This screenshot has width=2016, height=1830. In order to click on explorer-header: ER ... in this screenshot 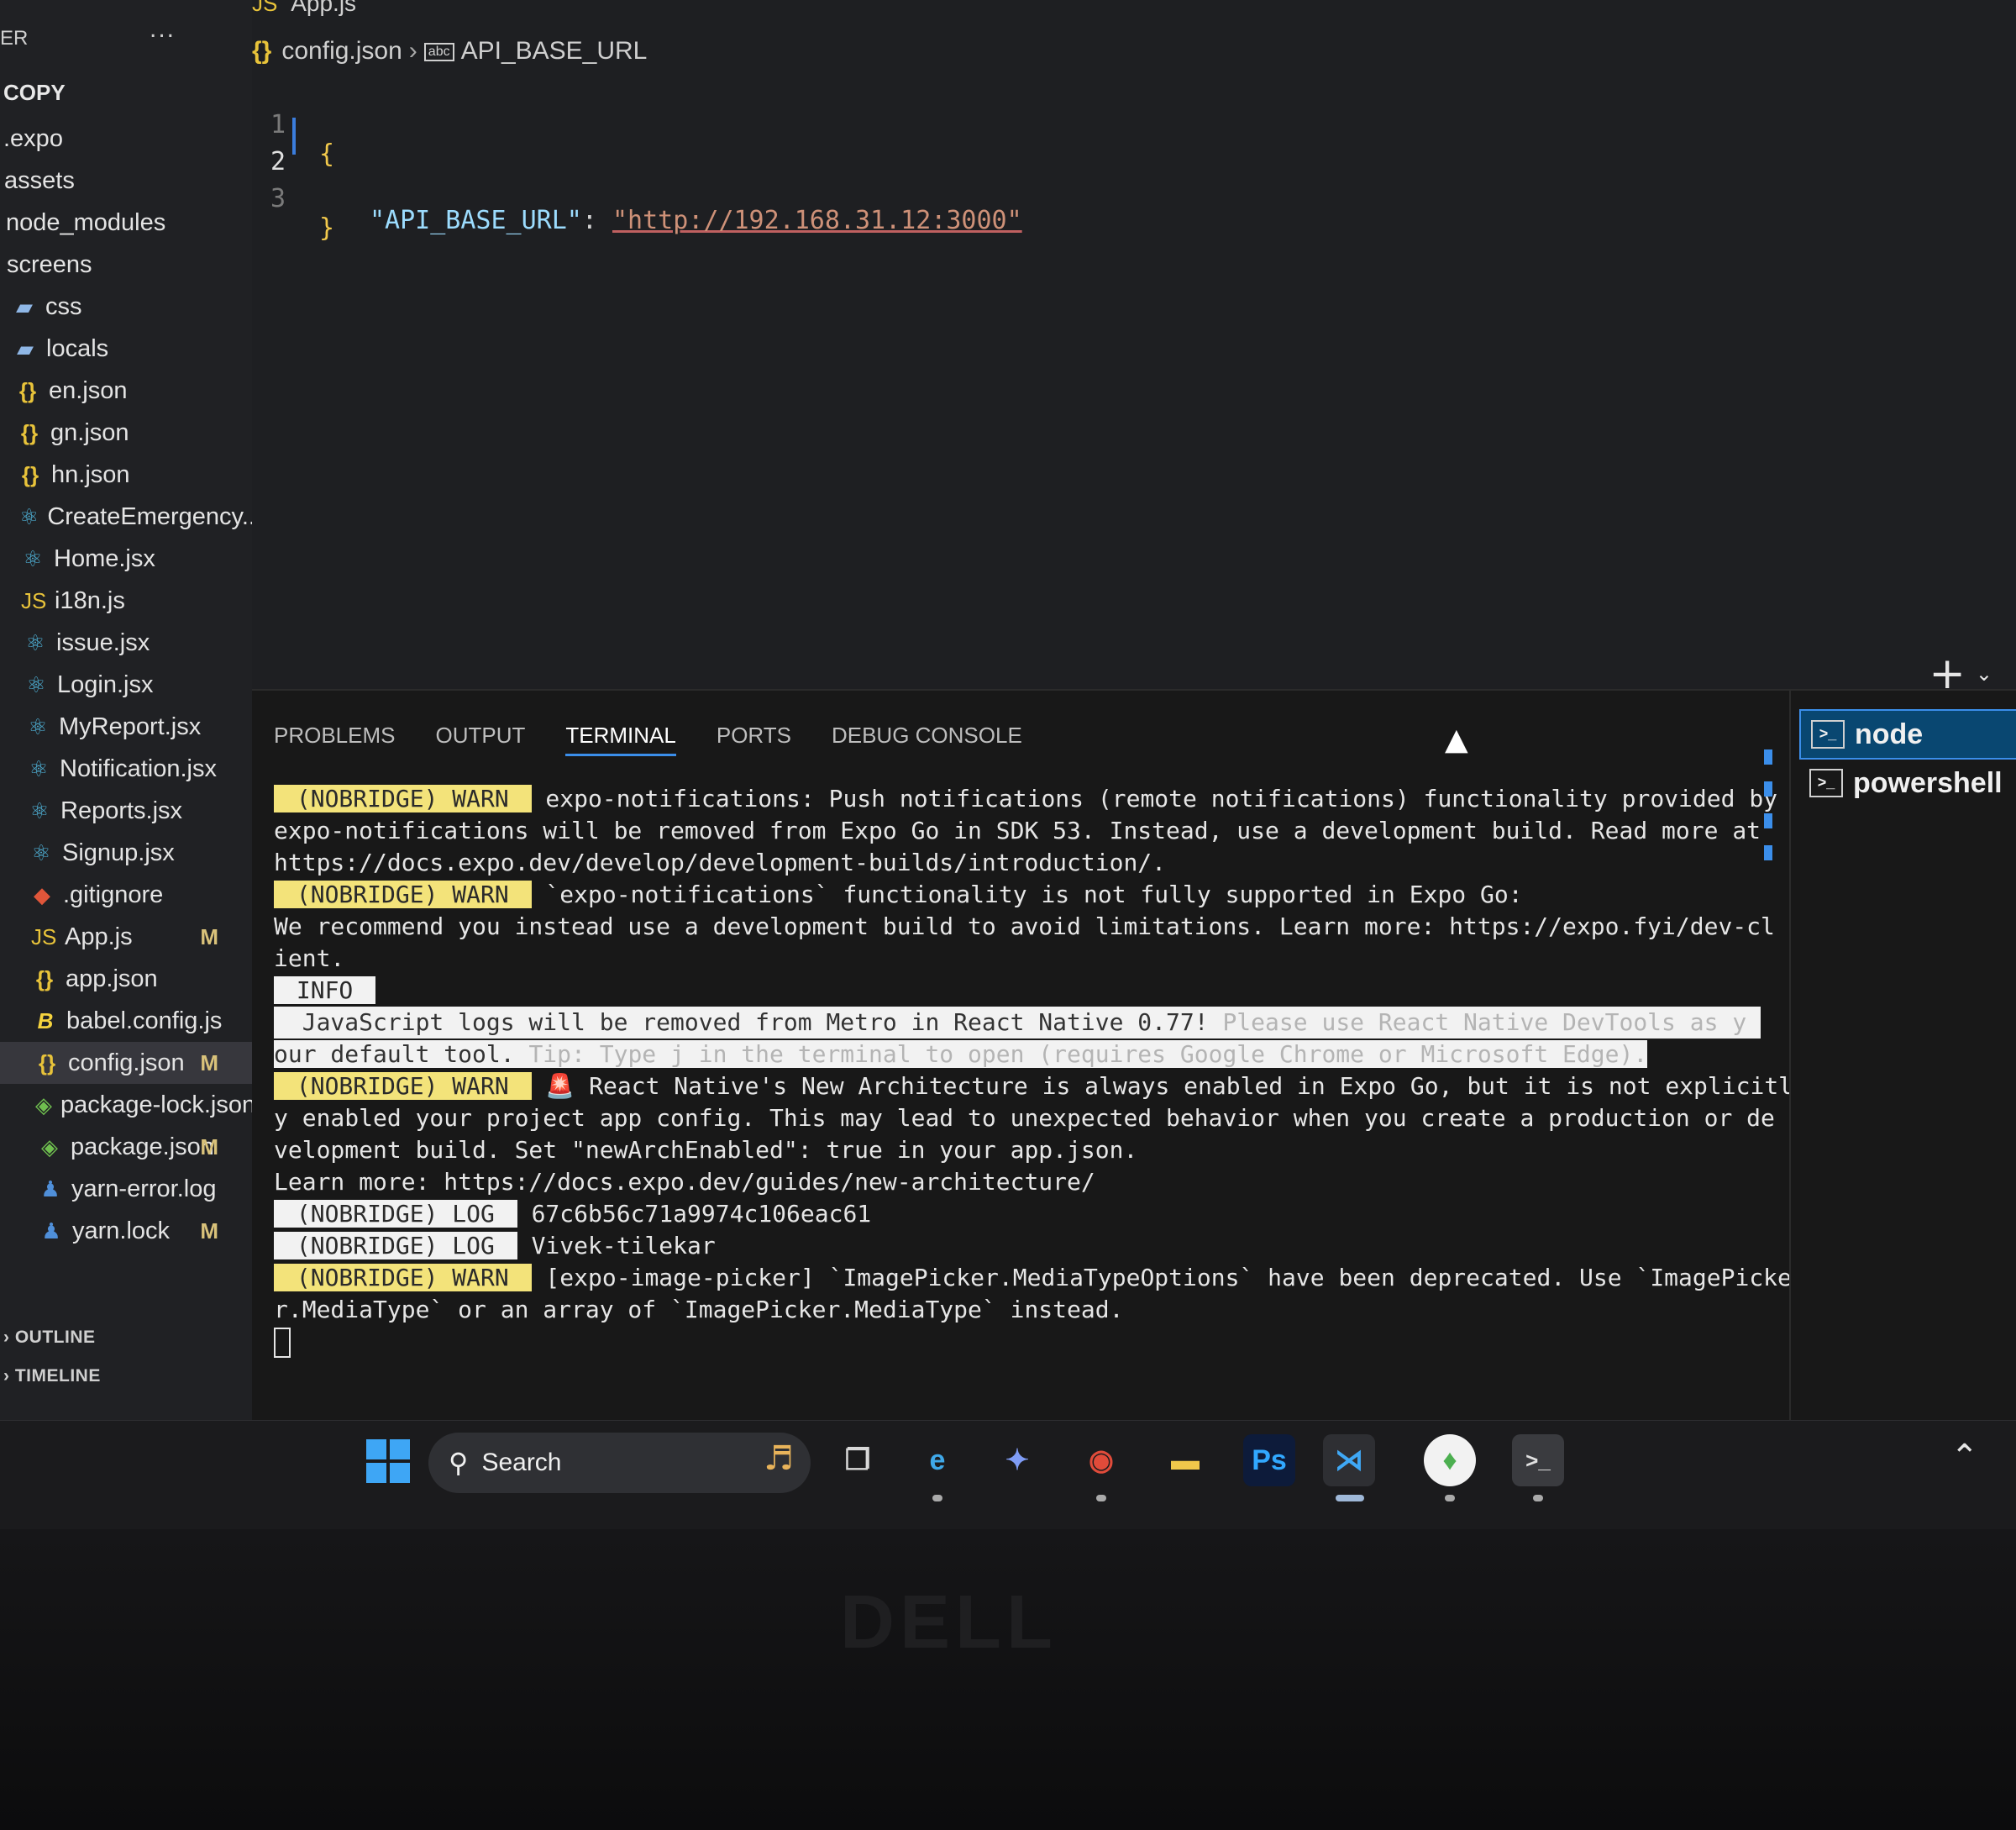, I will do `click(126, 35)`.